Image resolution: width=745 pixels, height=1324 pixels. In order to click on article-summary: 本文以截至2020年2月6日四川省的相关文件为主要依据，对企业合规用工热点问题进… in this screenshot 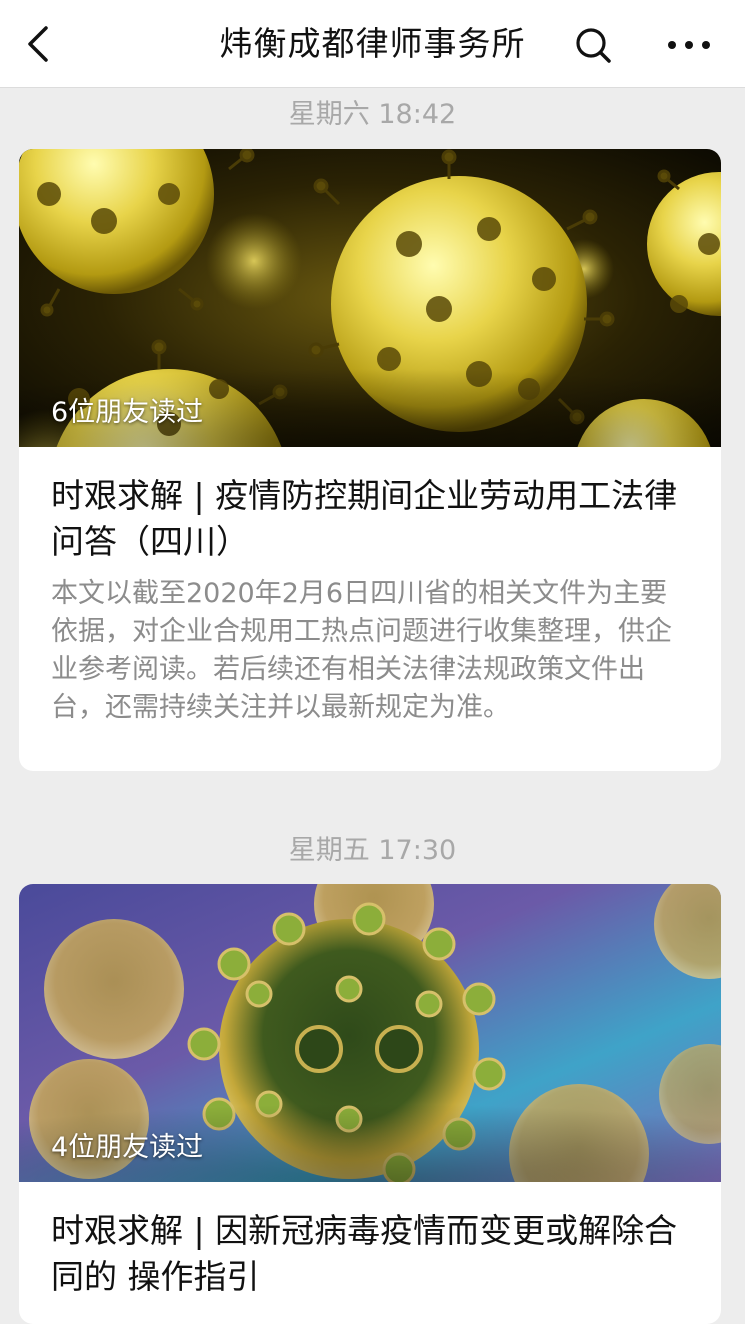, I will do `click(361, 650)`.